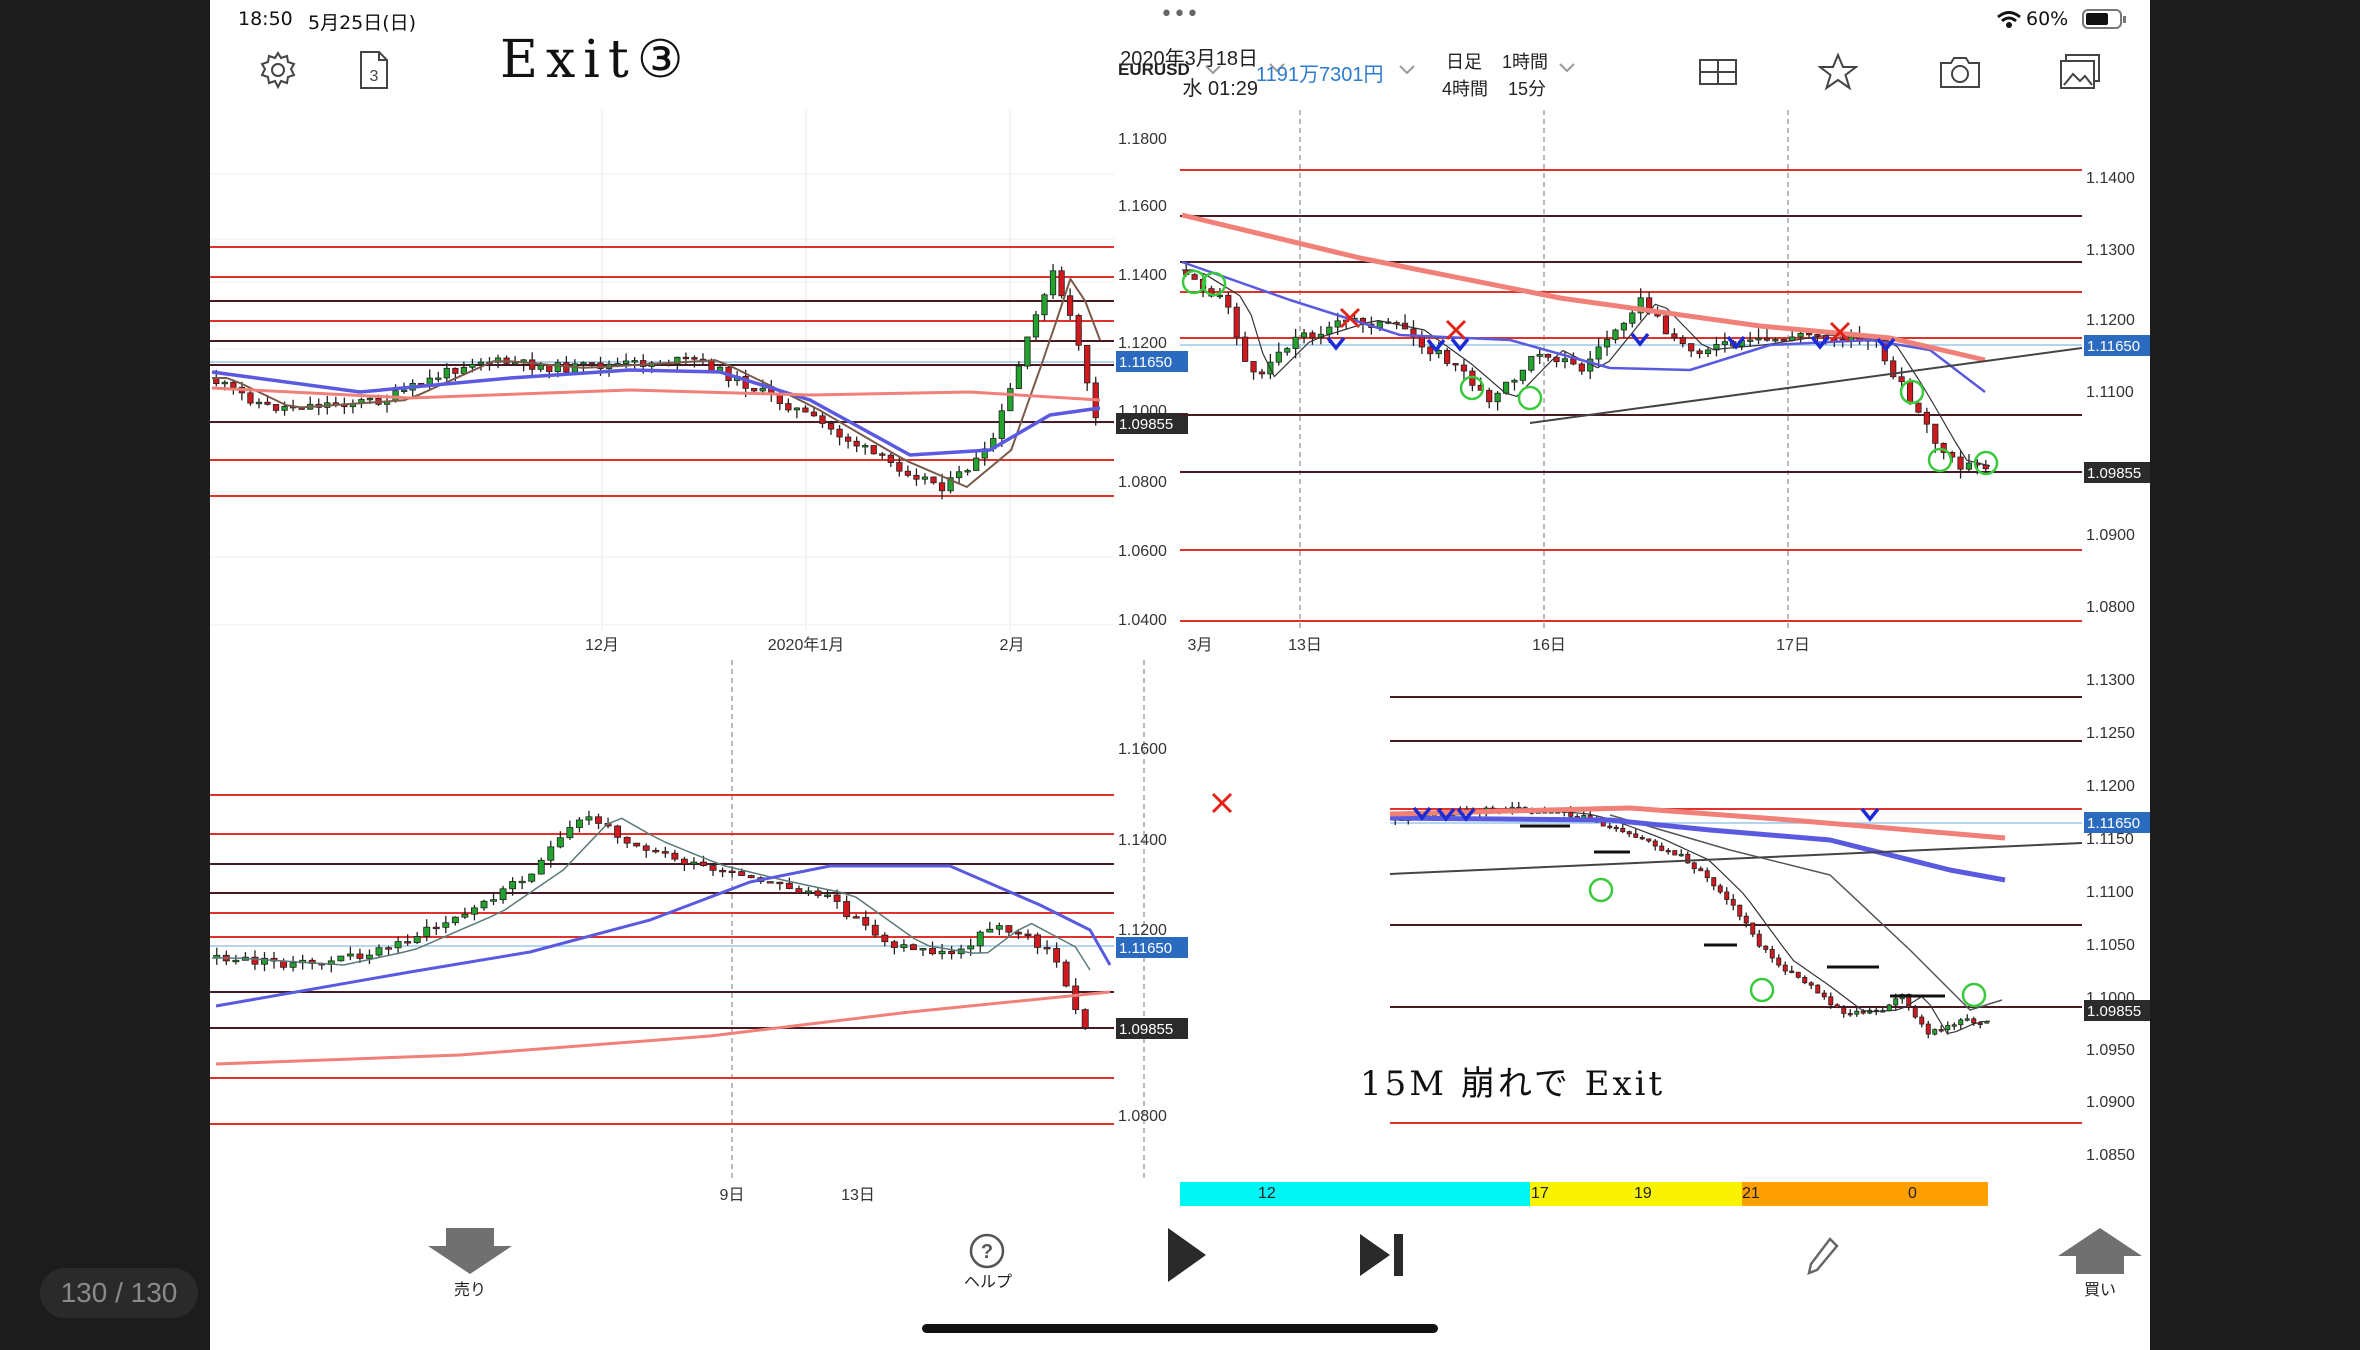  Describe the element at coordinates (1460, 344) in the screenshot. I see `h1-v-marker` at that location.